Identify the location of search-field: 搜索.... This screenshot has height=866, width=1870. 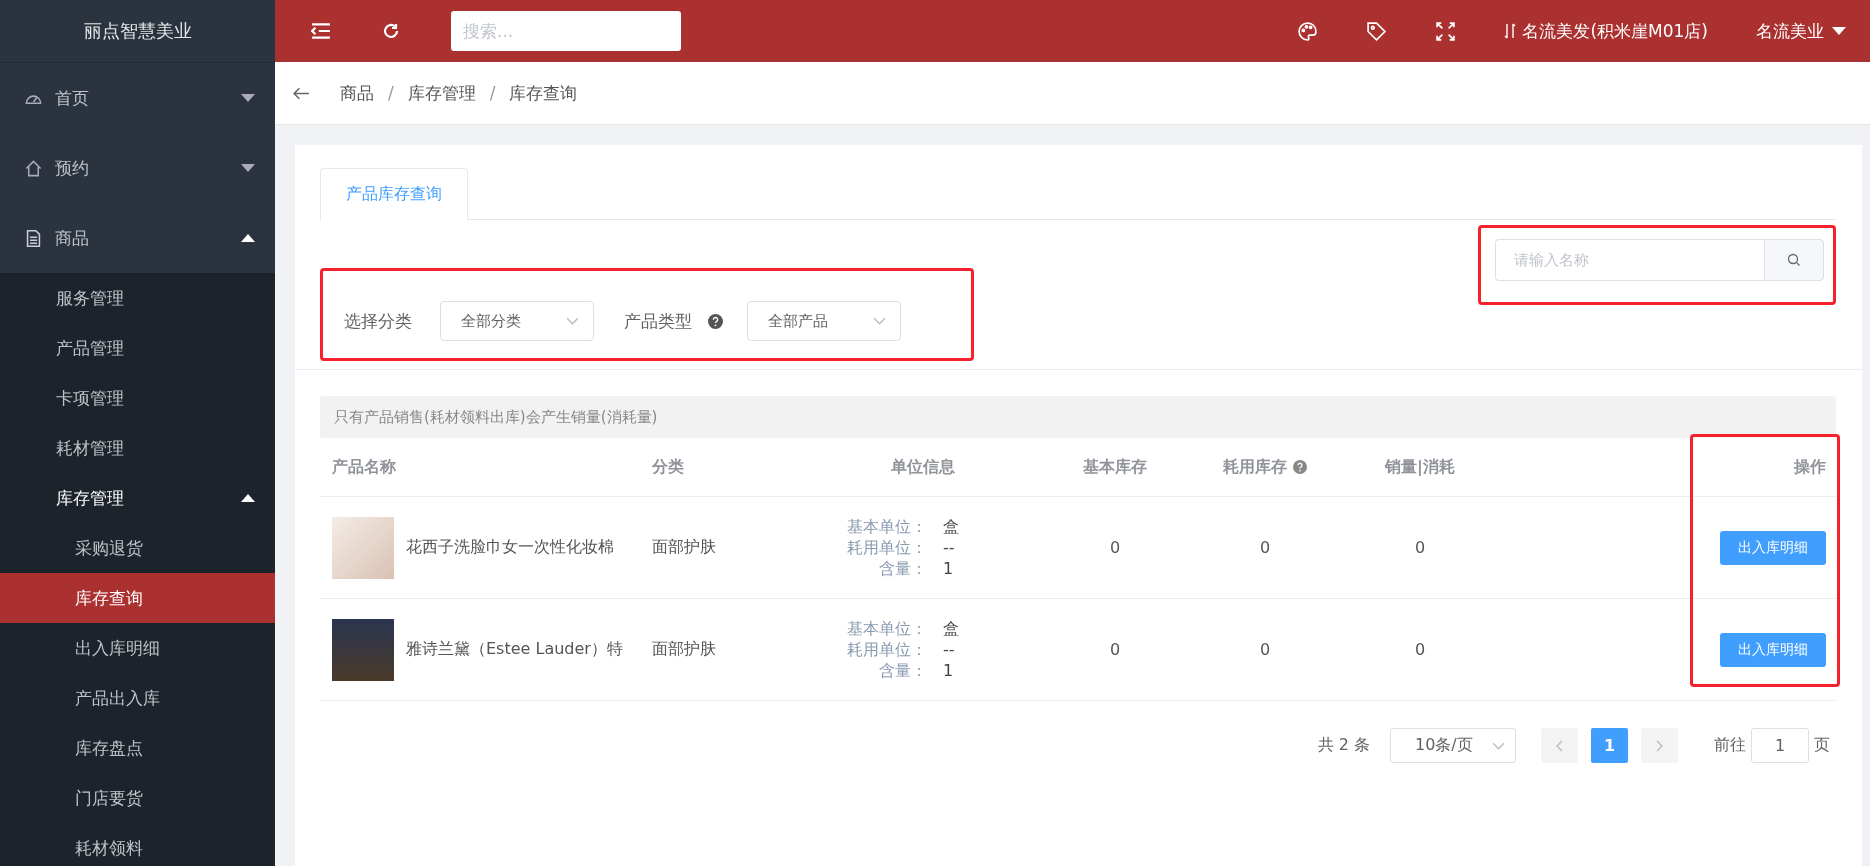
(566, 31).